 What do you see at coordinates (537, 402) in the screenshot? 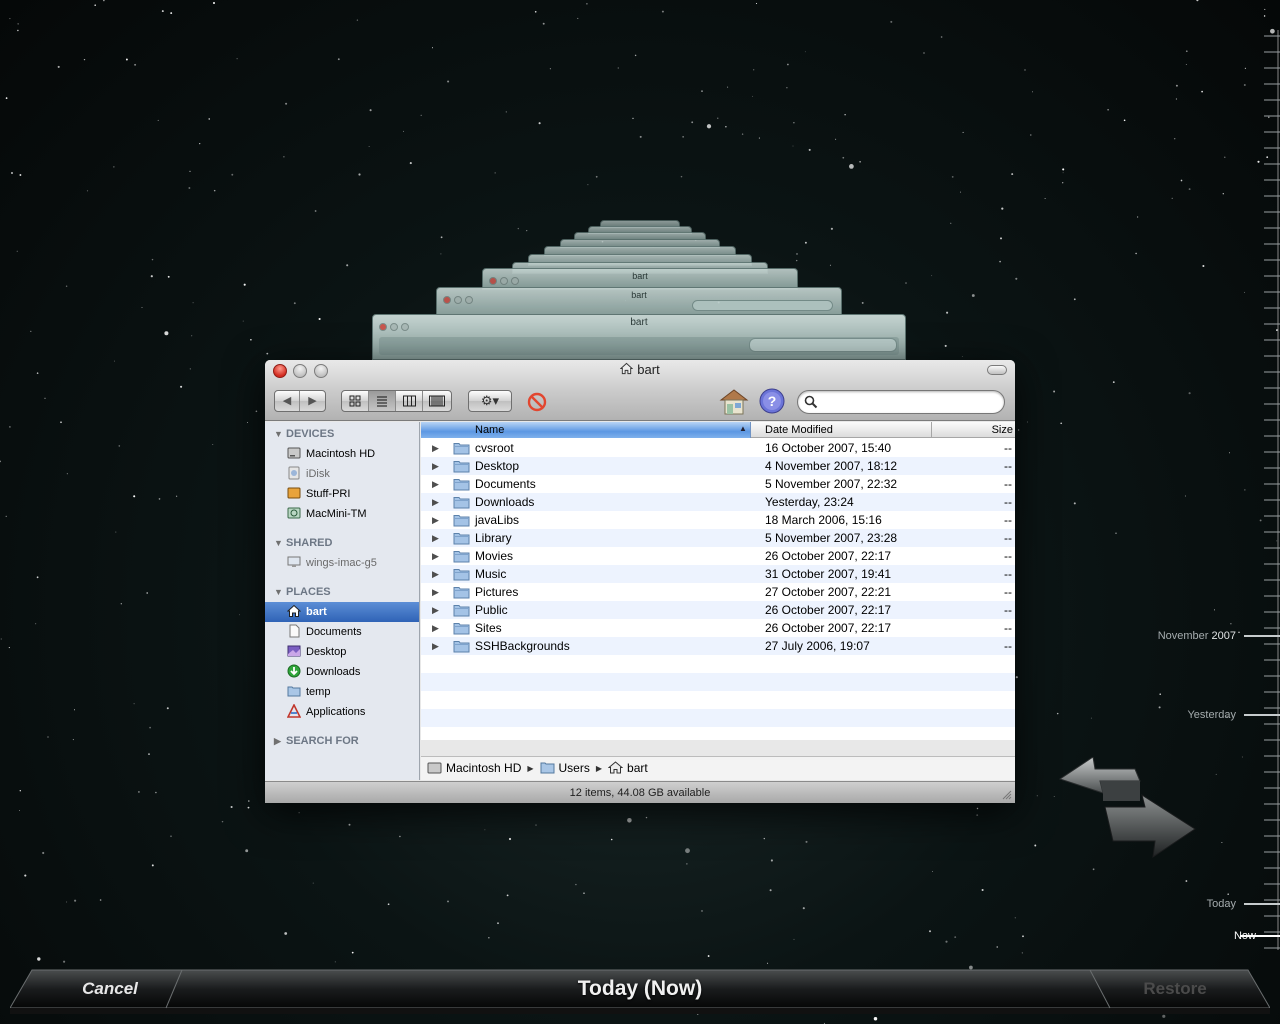
I see `no-entry-icon` at bounding box center [537, 402].